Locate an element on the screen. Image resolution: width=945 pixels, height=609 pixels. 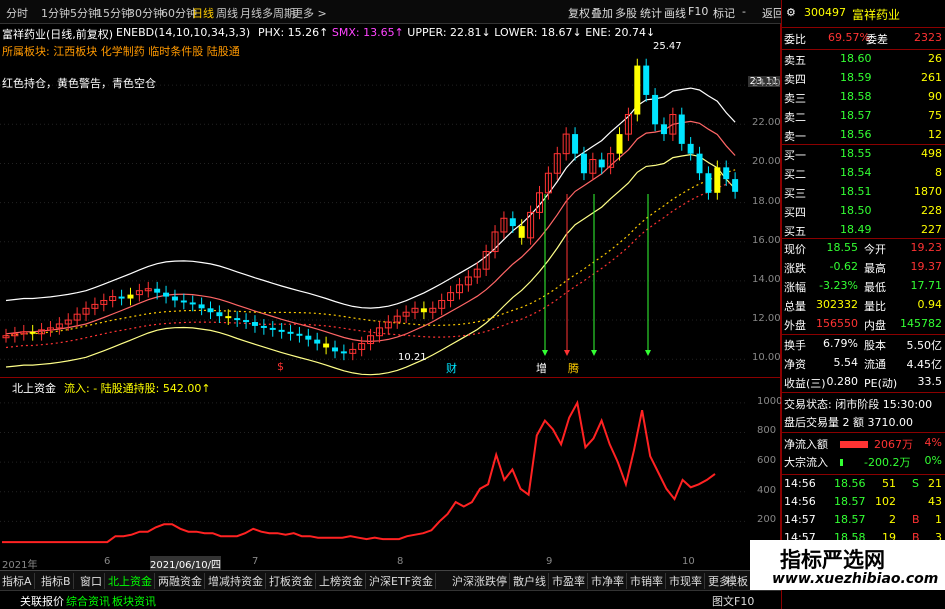
tab-5: 增减持资金 is located at coordinates (236, 581).